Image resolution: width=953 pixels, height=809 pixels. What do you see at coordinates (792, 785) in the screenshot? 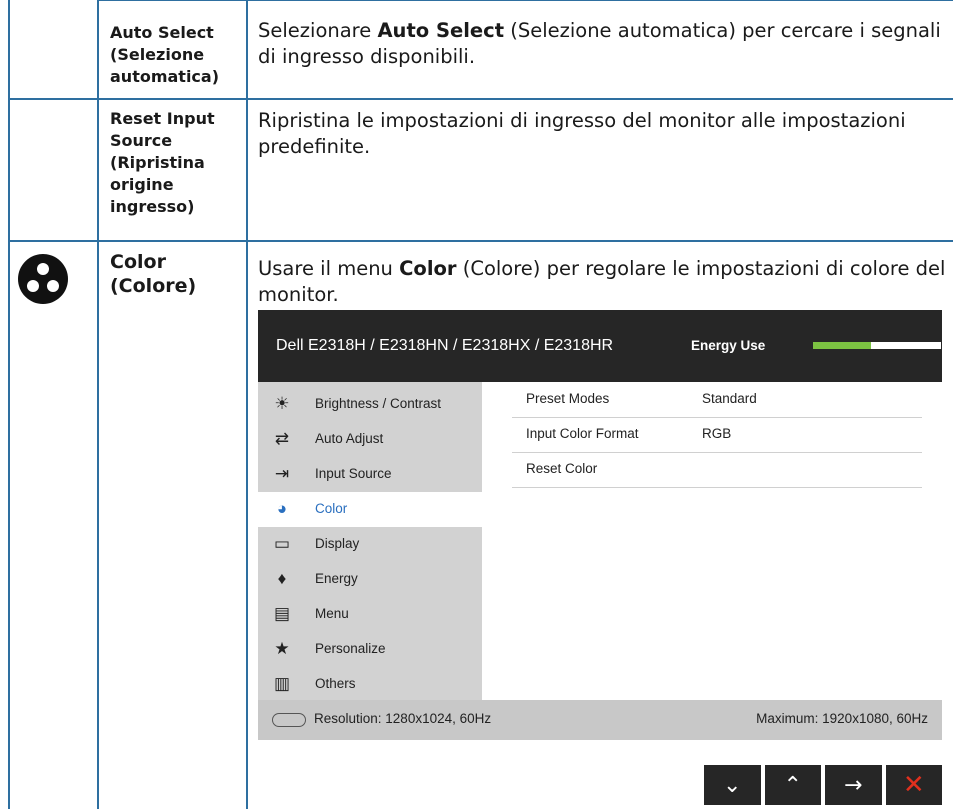
I see `up-icon: ⌃` at bounding box center [792, 785].